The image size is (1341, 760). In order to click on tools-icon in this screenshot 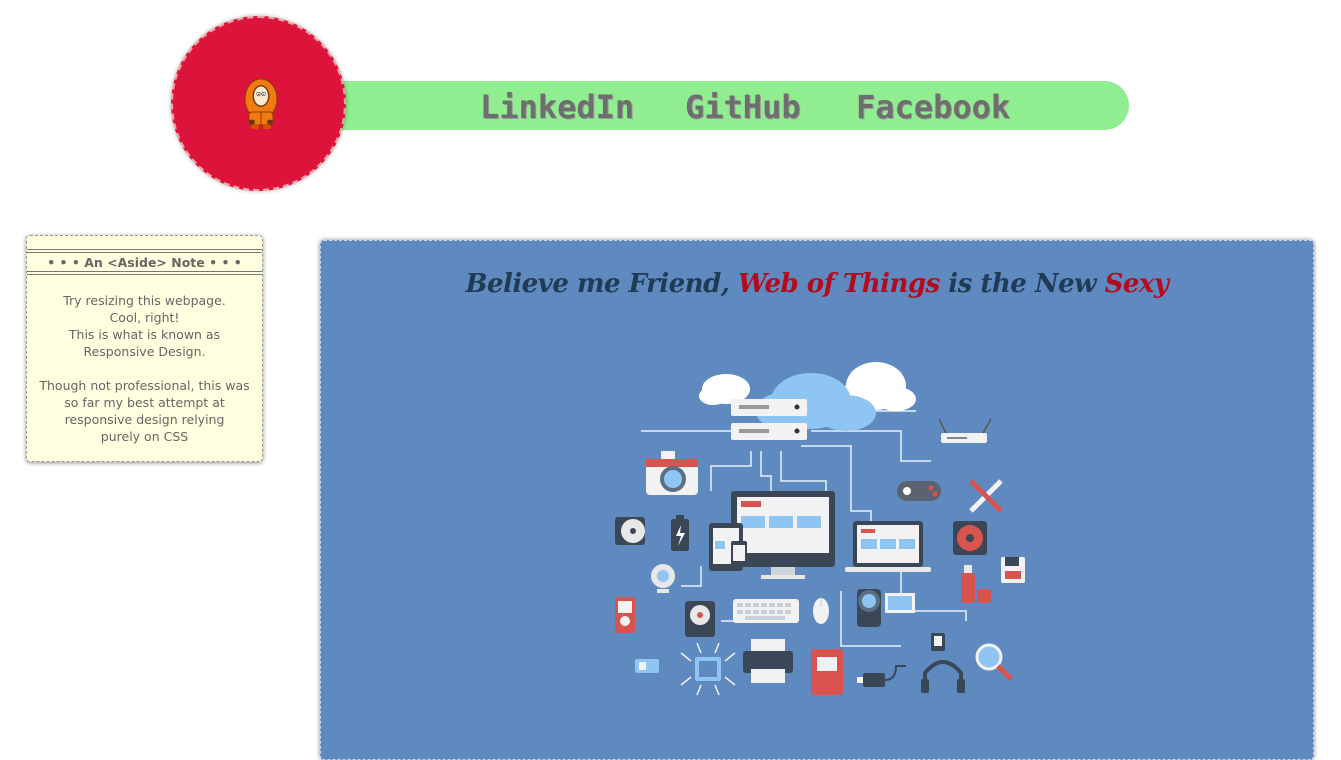, I will do `click(986, 496)`.